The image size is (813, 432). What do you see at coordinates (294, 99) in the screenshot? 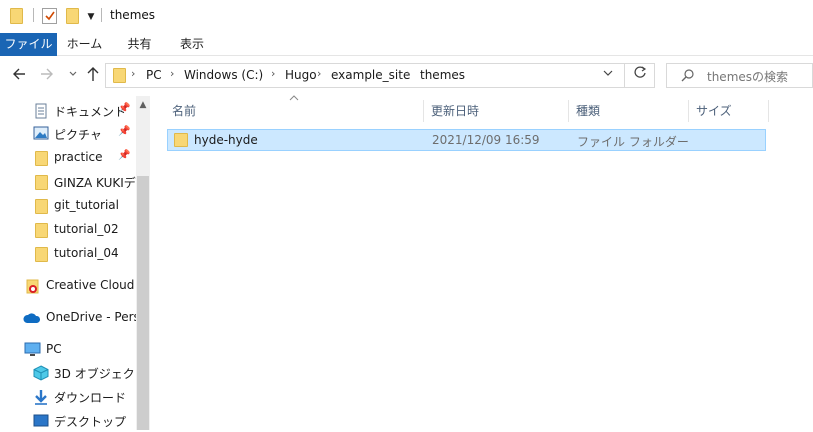
I see `sort-ascending-icon` at bounding box center [294, 99].